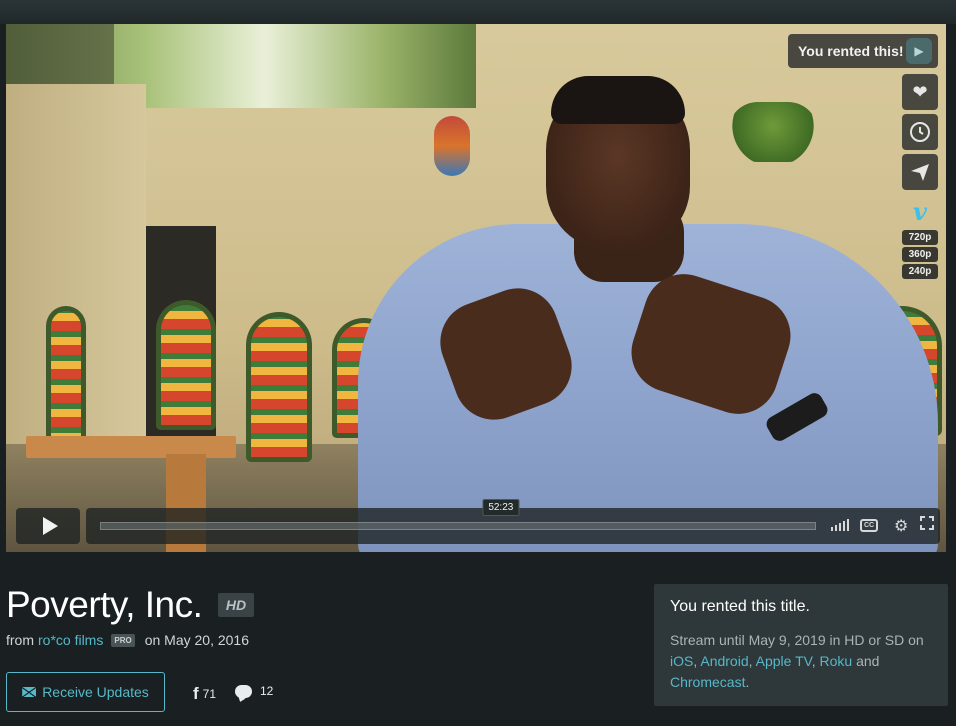 Image resolution: width=956 pixels, height=726 pixels. Describe the element at coordinates (840, 525) in the screenshot. I see `volume-icon` at that location.